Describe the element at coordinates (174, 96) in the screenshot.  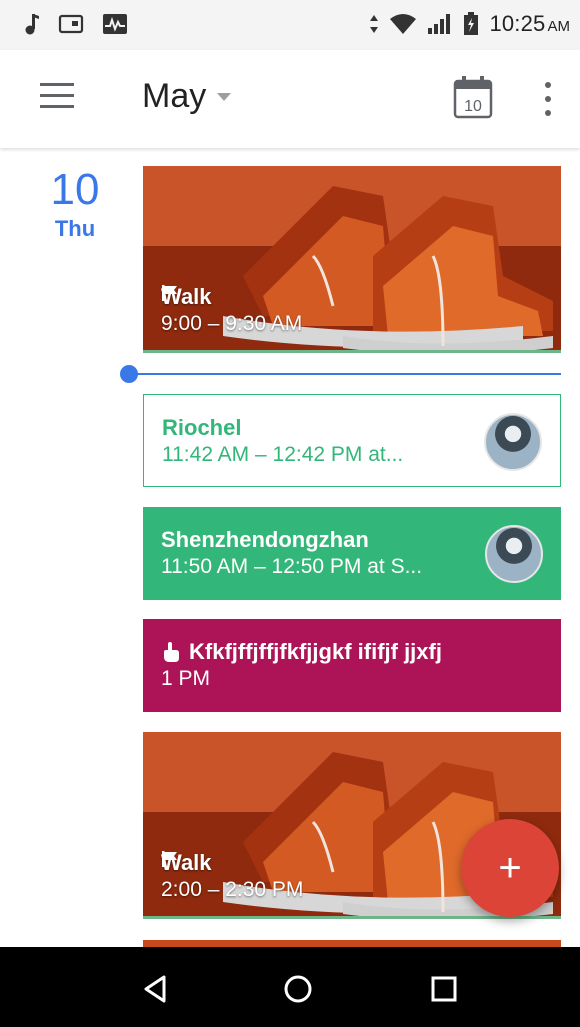
I see `month-label: May` at that location.